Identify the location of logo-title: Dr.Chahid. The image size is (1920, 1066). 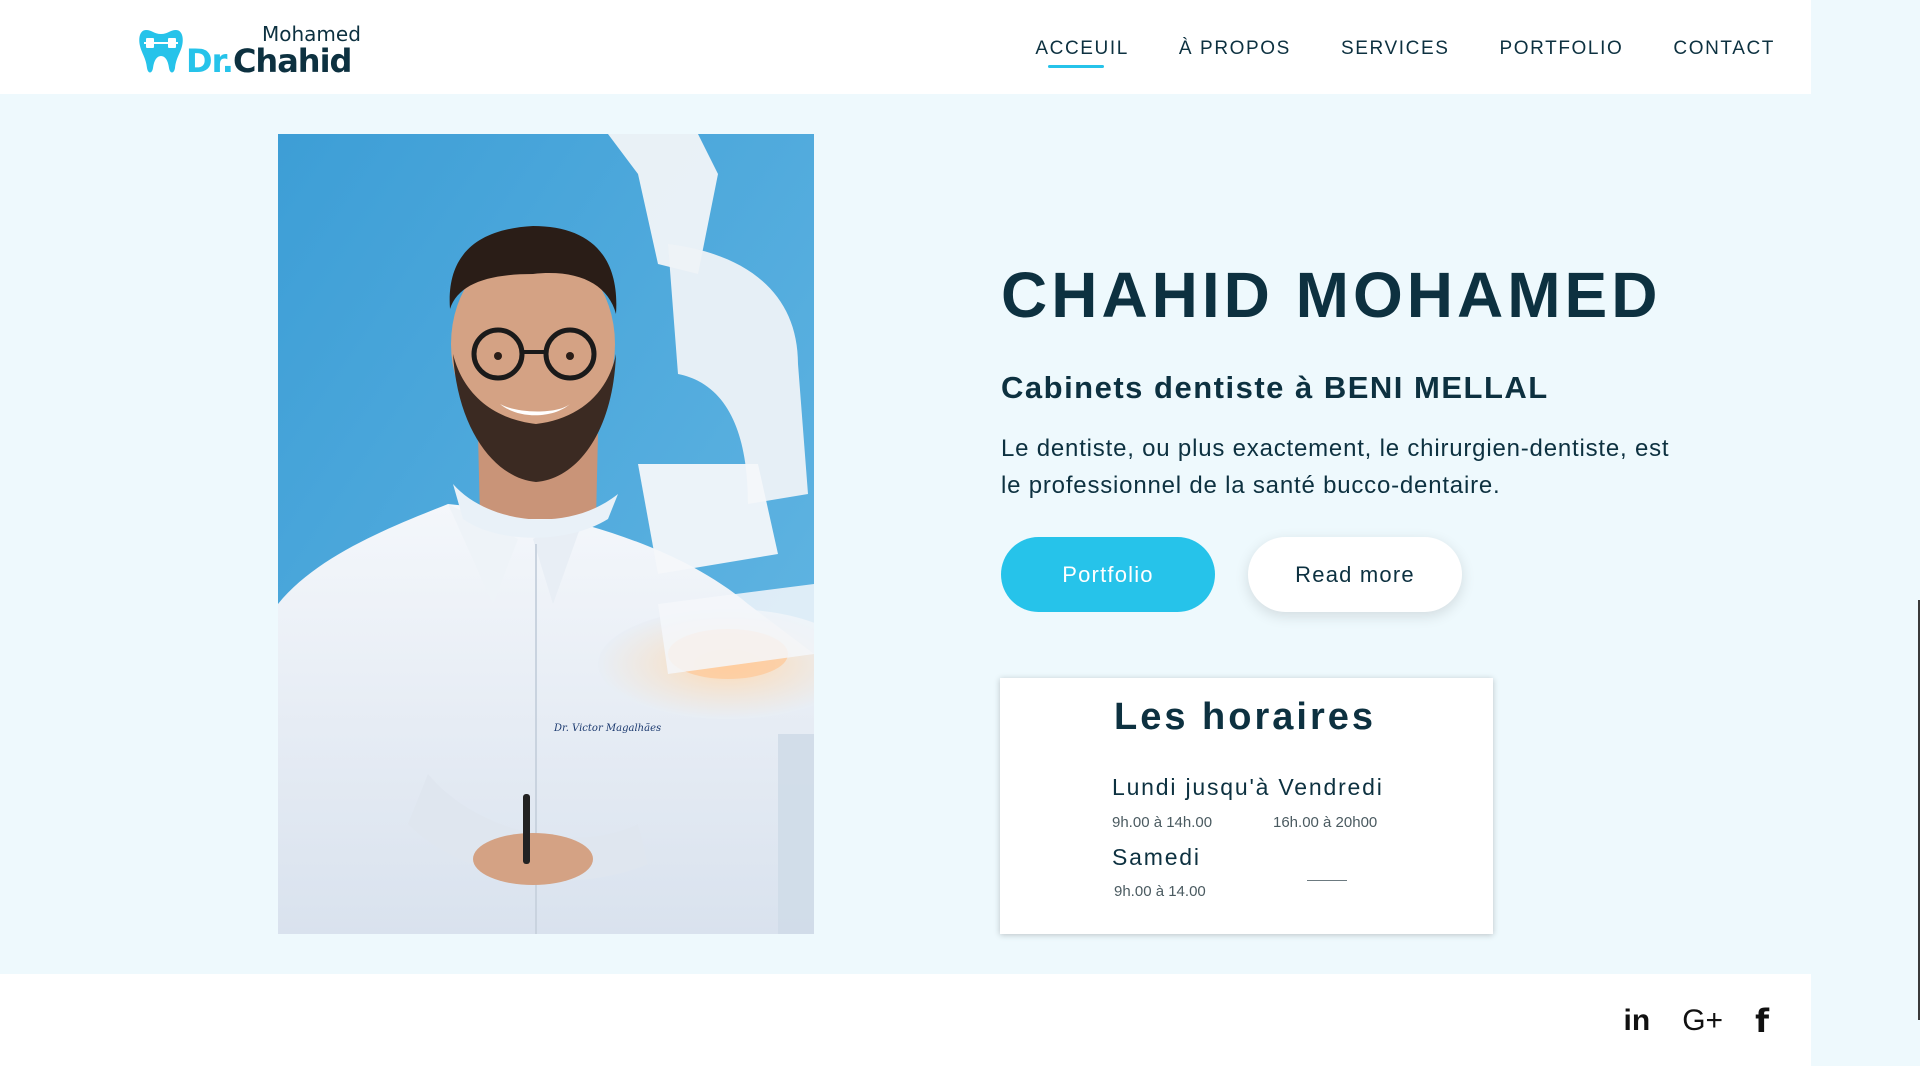
(269, 61).